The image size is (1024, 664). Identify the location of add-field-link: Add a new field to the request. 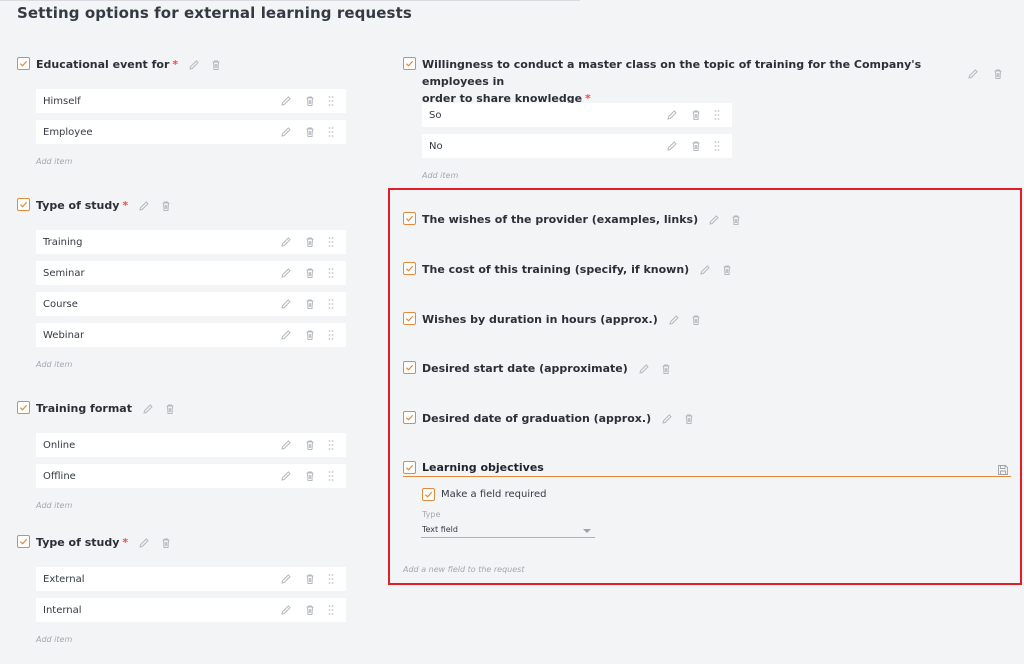
(463, 569).